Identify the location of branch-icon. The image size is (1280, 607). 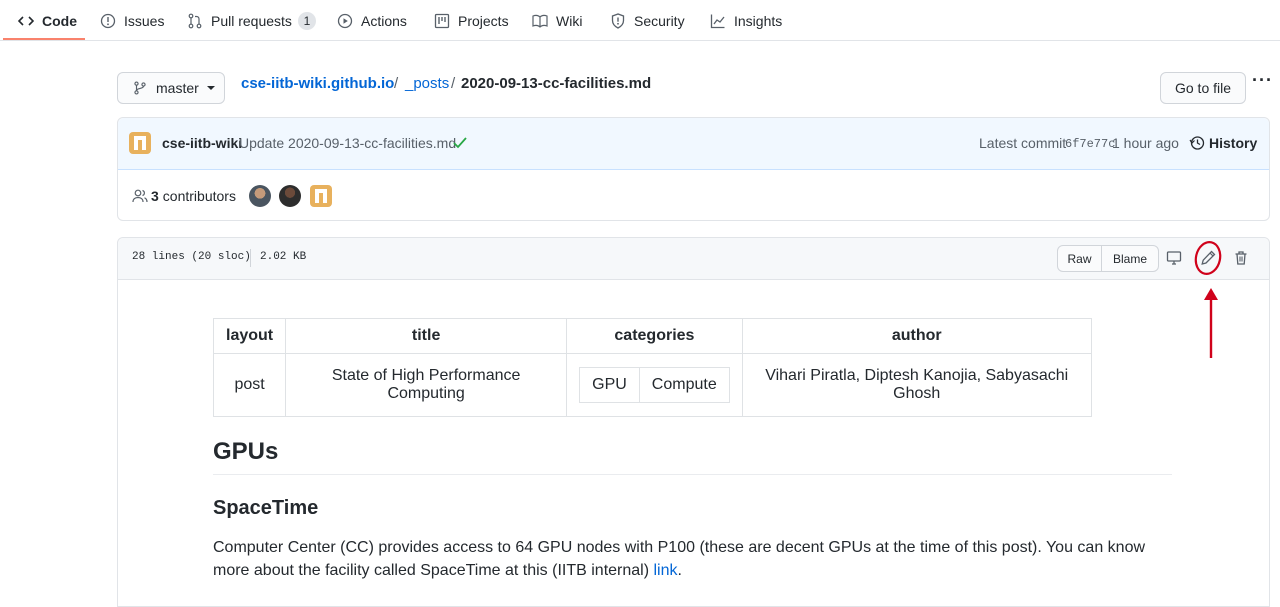
(140, 88).